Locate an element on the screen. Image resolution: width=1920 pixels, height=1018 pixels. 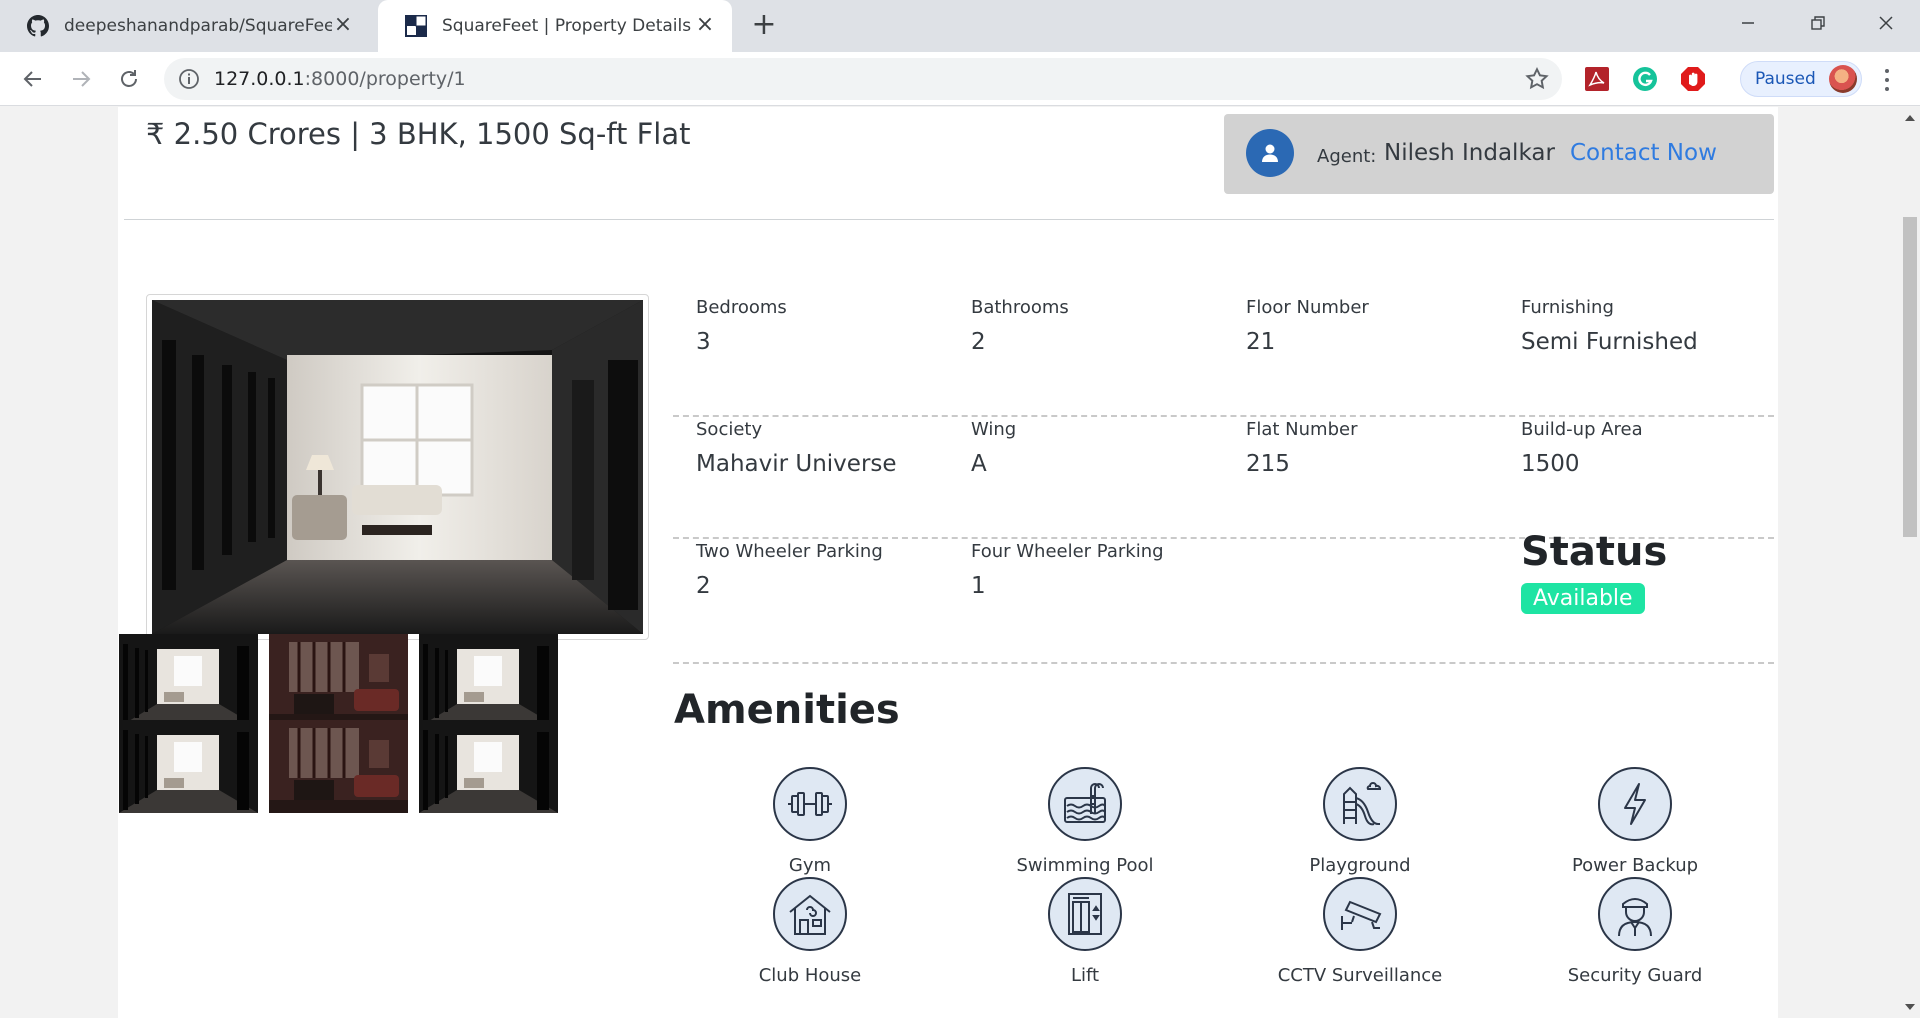
grammarly-icon is located at coordinates (1645, 79).